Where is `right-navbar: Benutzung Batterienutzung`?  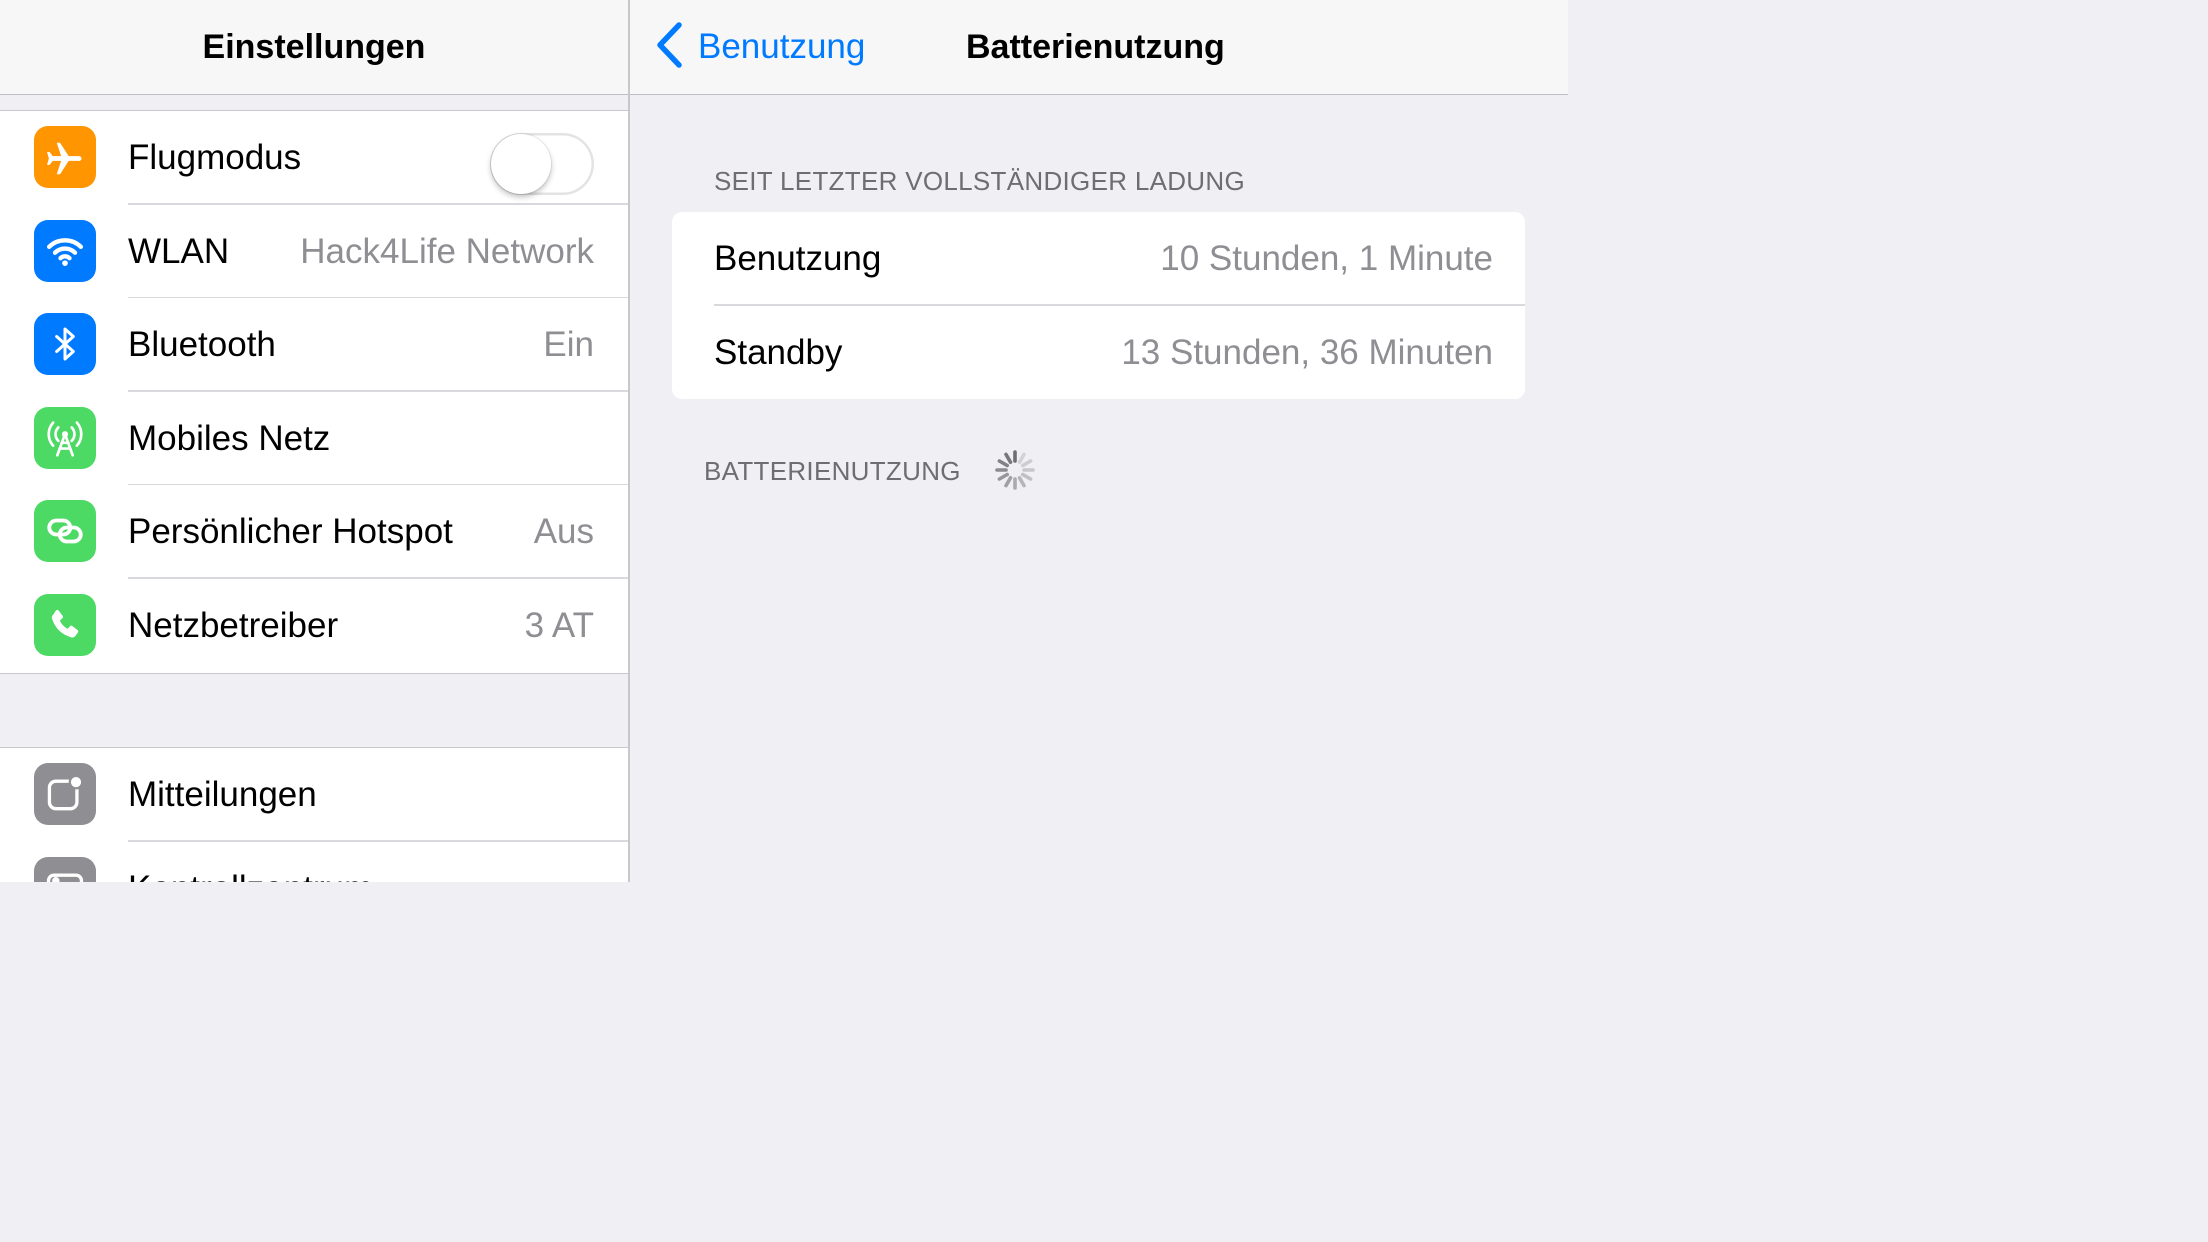
right-navbar: Benutzung Batterienutzung is located at coordinates (1099, 47).